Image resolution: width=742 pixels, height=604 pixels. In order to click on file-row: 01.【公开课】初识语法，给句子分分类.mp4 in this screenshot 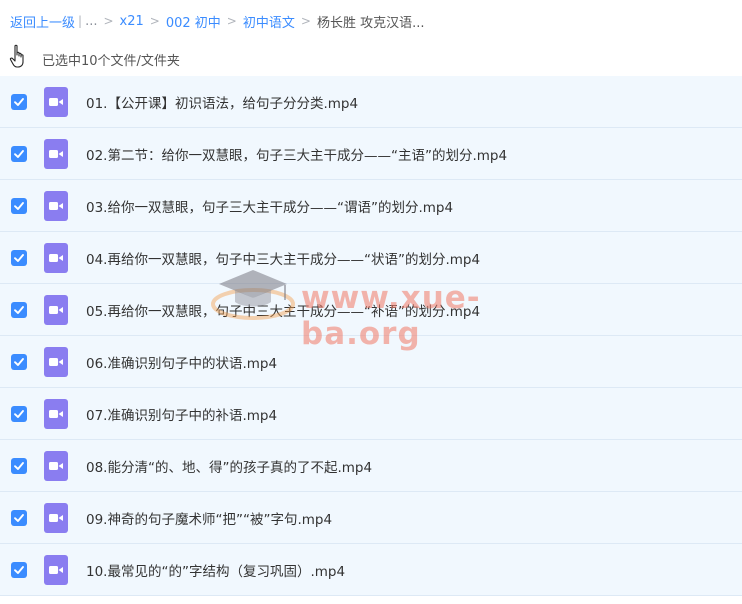, I will do `click(371, 102)`.